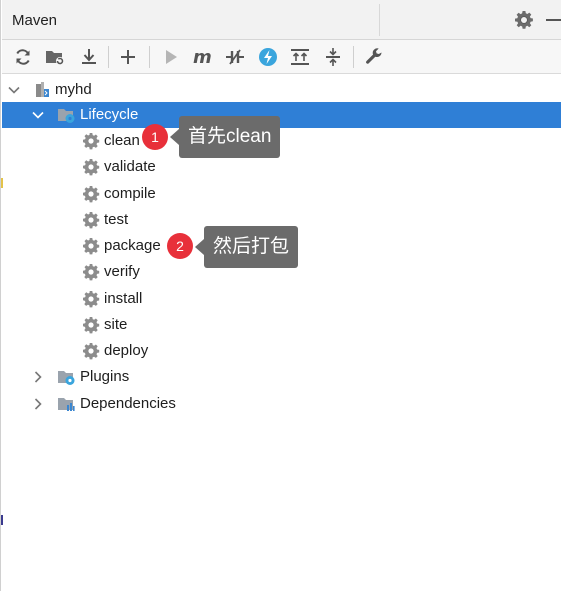  Describe the element at coordinates (35, 20) in the screenshot. I see `tool-window-title: Maven` at that location.